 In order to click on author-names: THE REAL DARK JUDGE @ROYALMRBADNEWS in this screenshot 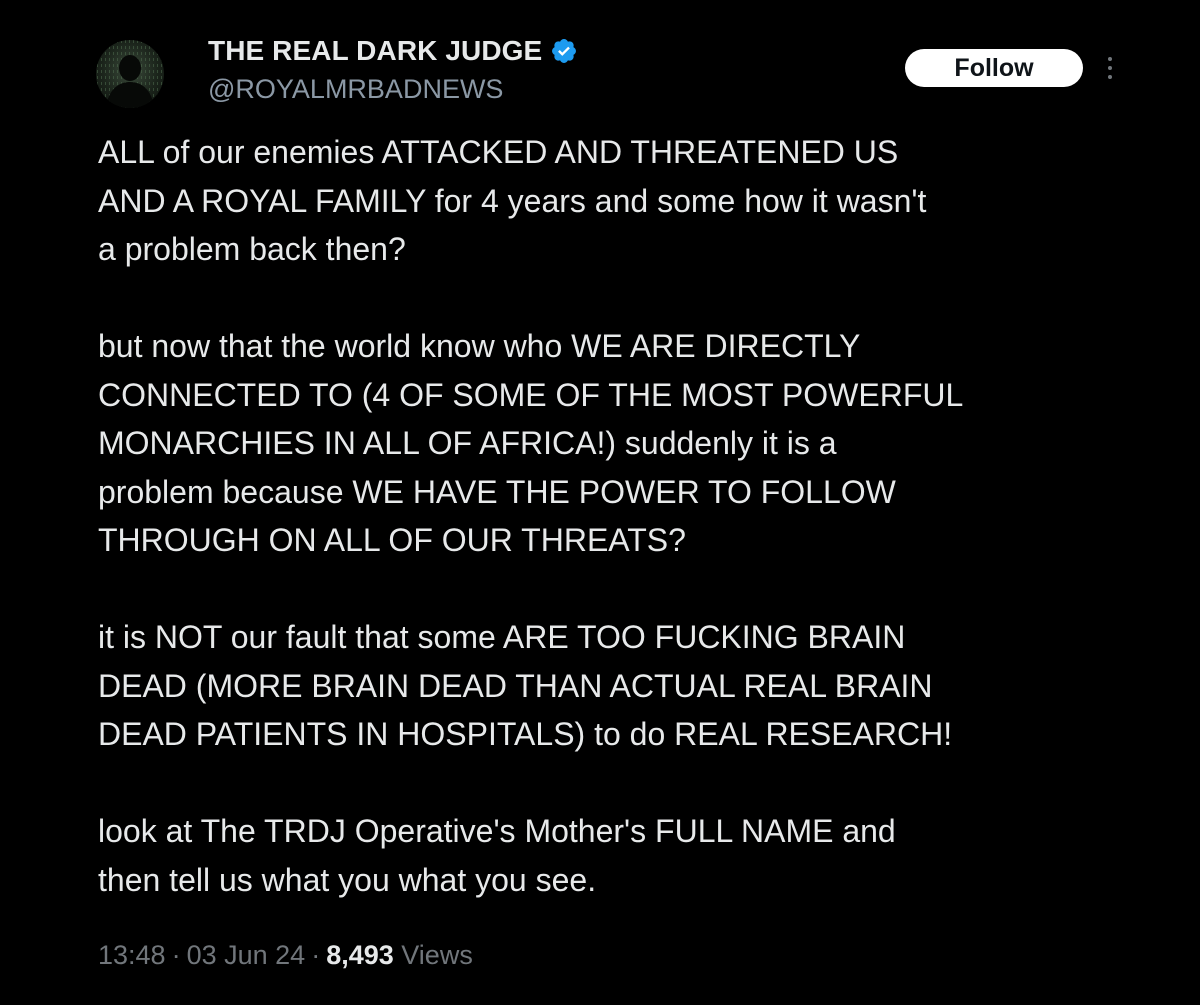, I will do `click(393, 69)`.